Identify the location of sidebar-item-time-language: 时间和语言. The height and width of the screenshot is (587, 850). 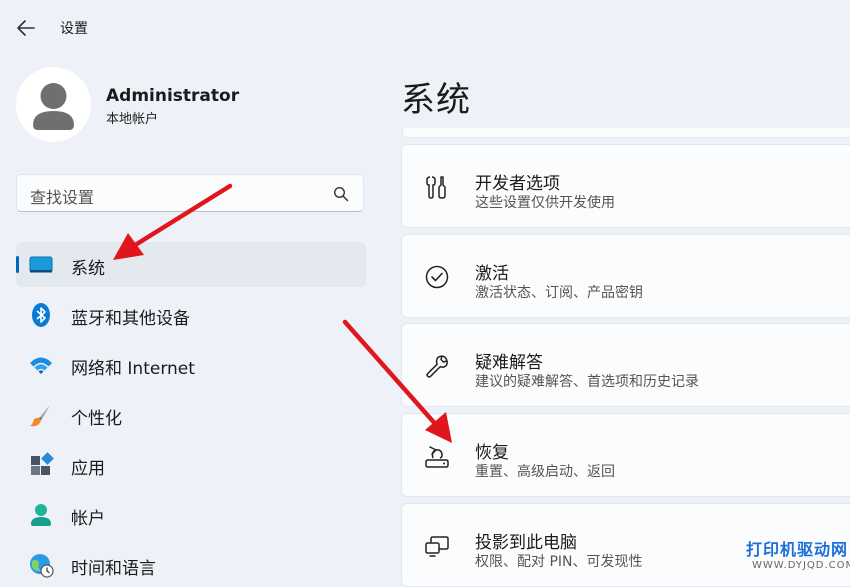
(191, 564).